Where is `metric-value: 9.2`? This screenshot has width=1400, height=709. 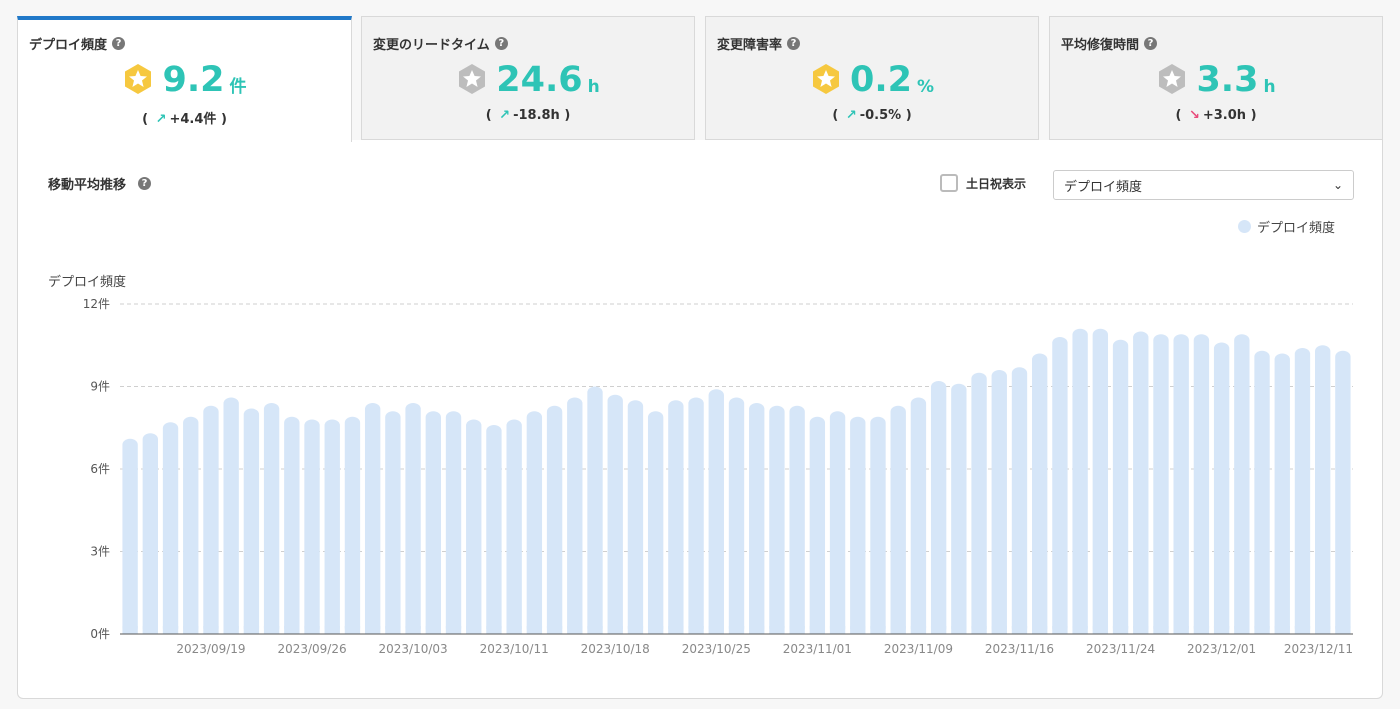
metric-value: 9.2 is located at coordinates (193, 80).